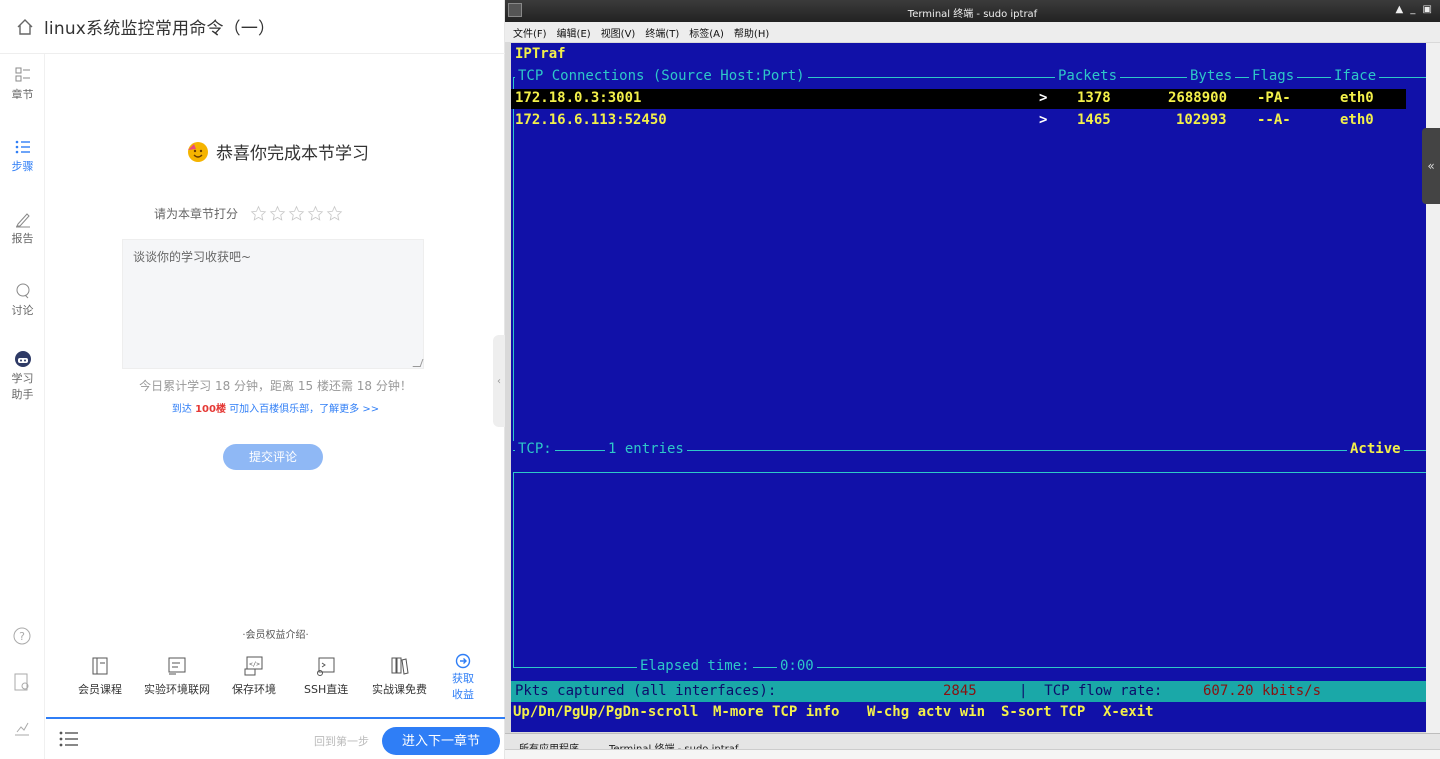  What do you see at coordinates (578, 98) in the screenshot?
I see `conn-host: 172.18.0.3:3001` at bounding box center [578, 98].